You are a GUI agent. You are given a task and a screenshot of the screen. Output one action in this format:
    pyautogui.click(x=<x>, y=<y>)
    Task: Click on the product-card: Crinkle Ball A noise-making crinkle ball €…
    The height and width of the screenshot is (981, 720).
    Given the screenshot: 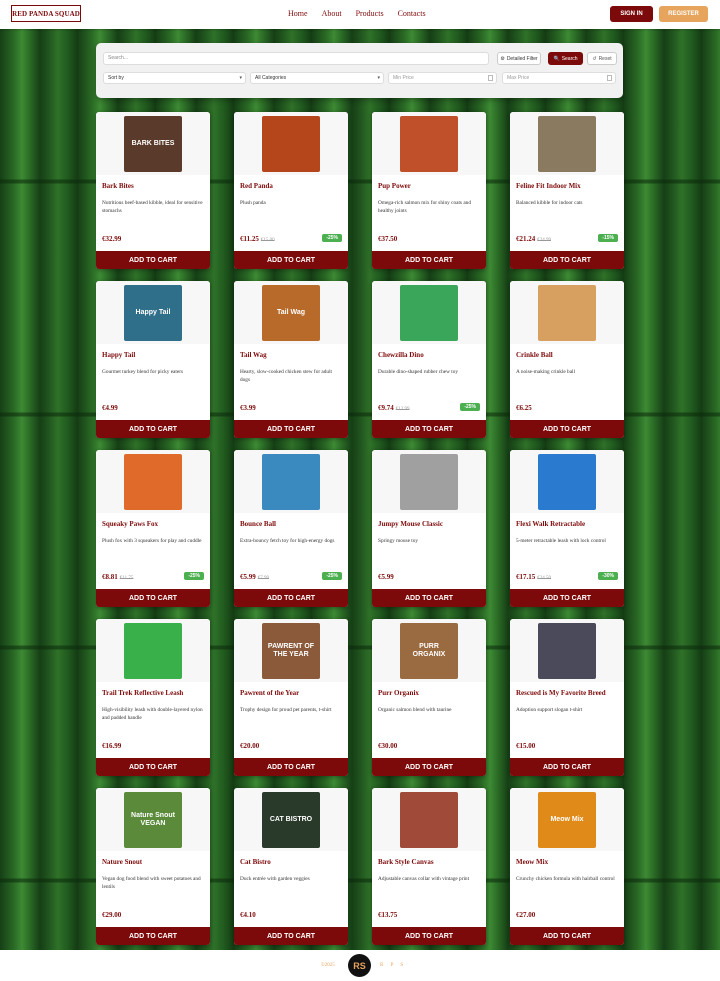 What is the action you would take?
    pyautogui.click(x=567, y=359)
    